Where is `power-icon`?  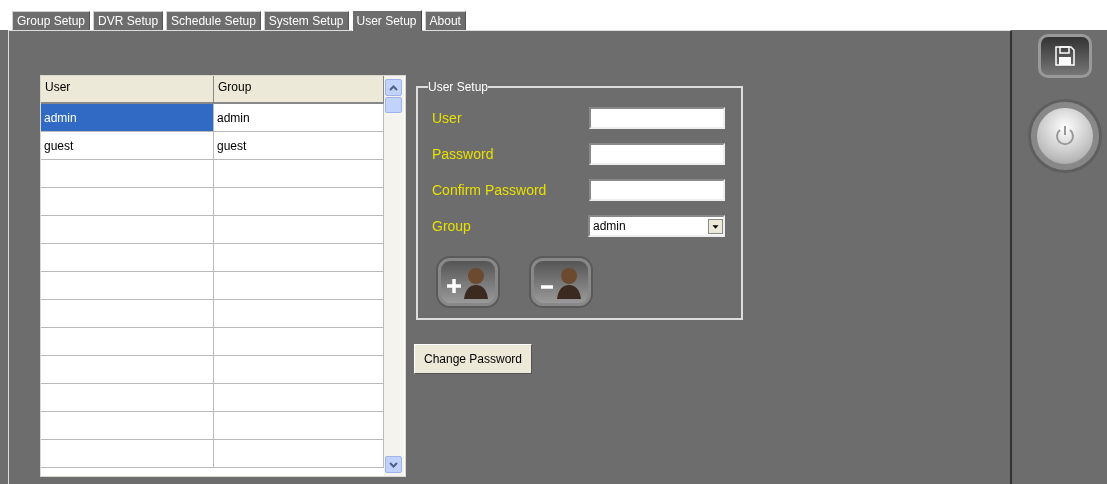
power-icon is located at coordinates (1064, 136).